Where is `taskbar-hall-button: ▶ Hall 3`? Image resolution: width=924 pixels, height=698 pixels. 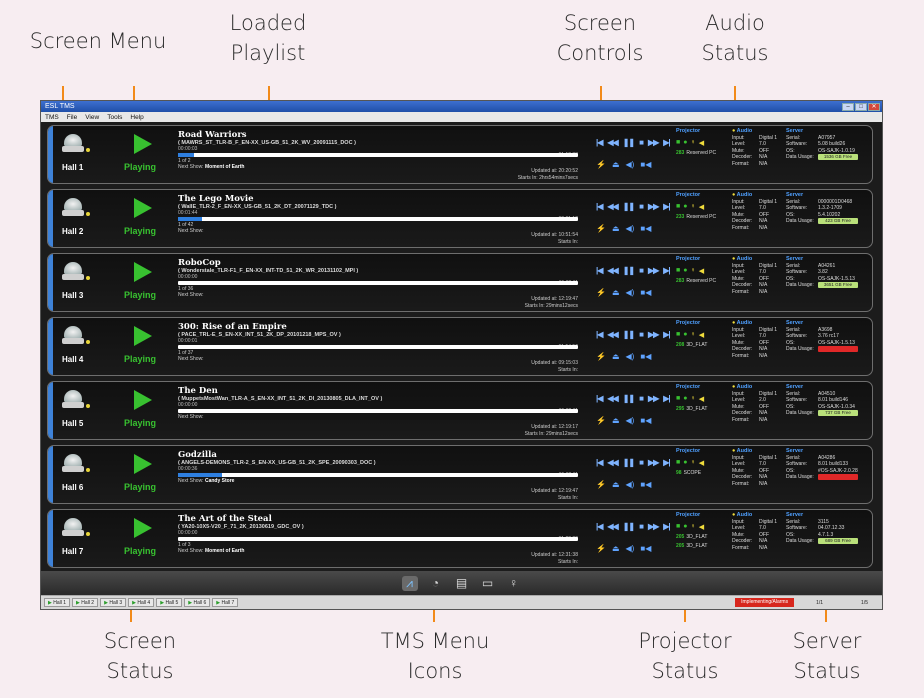
taskbar-hall-button: ▶ Hall 3 is located at coordinates (113, 602).